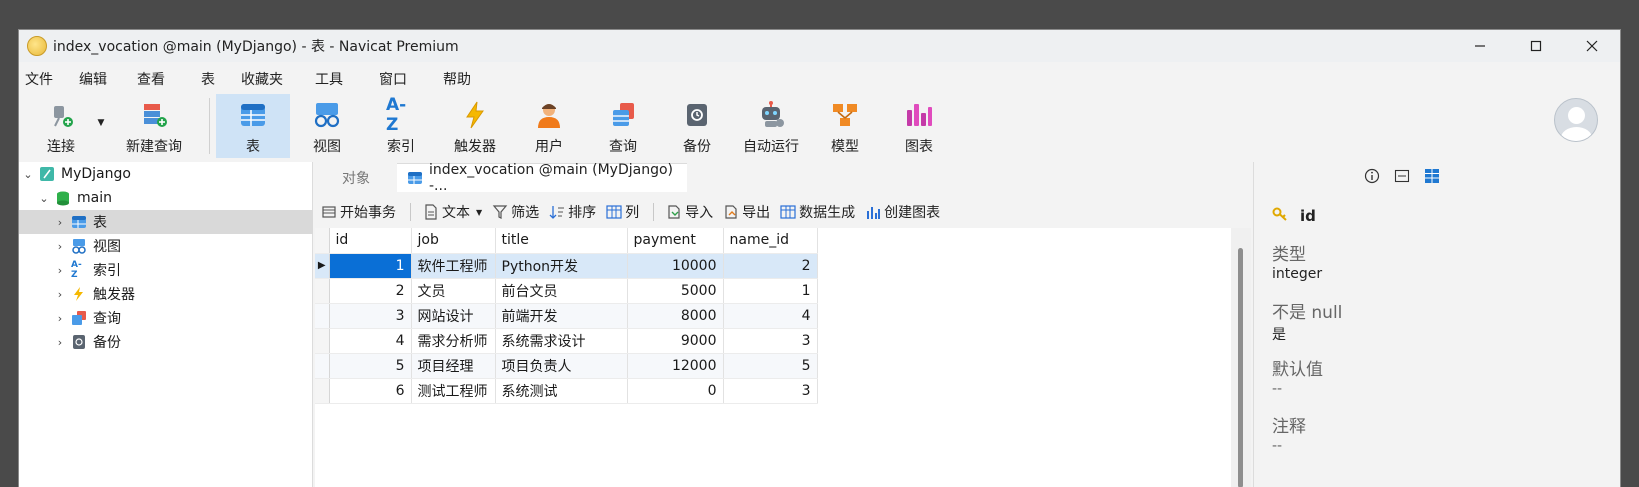 This screenshot has height=487, width=1639. I want to click on menu-file: 文件, so click(42, 79).